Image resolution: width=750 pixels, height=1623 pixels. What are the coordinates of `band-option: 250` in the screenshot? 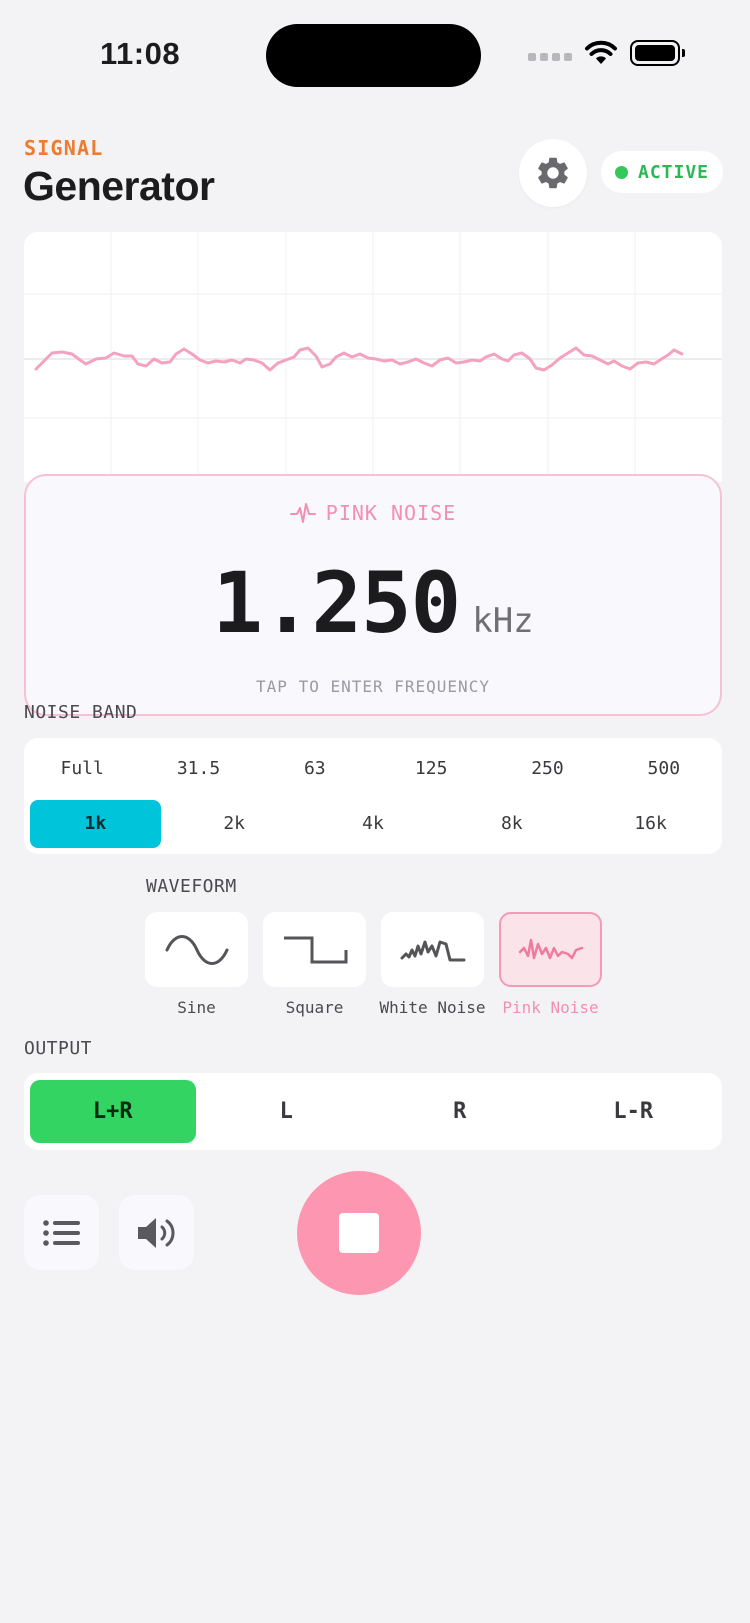 It's located at (547, 769).